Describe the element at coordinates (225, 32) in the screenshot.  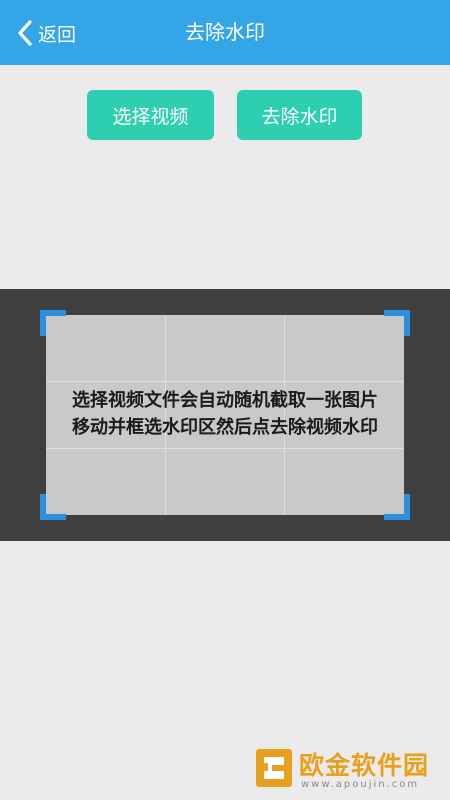
I see `header-bar: 返回 去除水印` at that location.